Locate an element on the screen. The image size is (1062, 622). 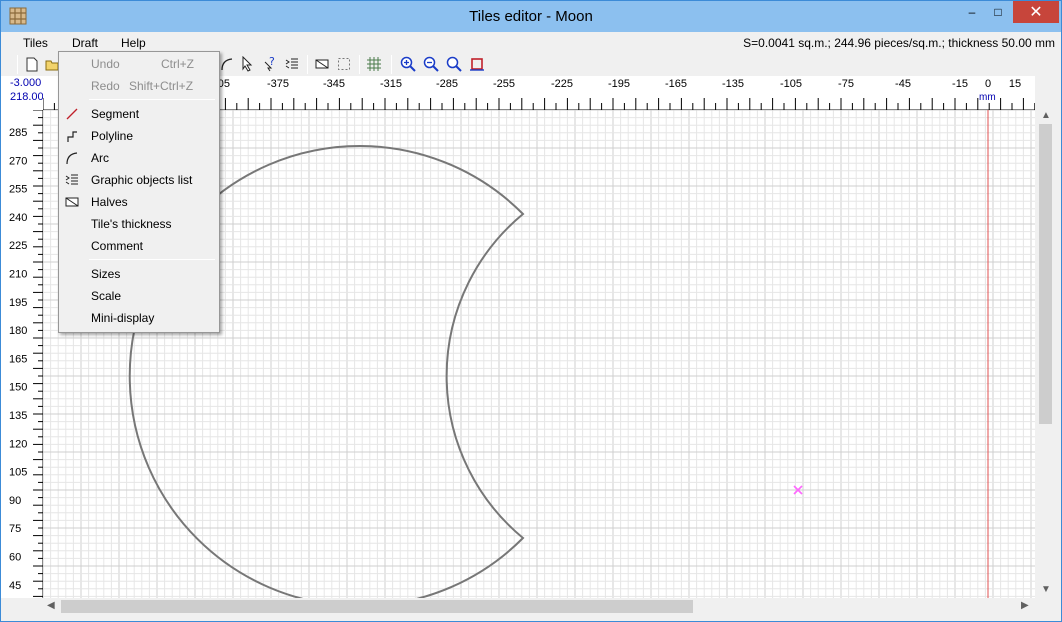
maximize-button: □ is located at coordinates (998, 12).